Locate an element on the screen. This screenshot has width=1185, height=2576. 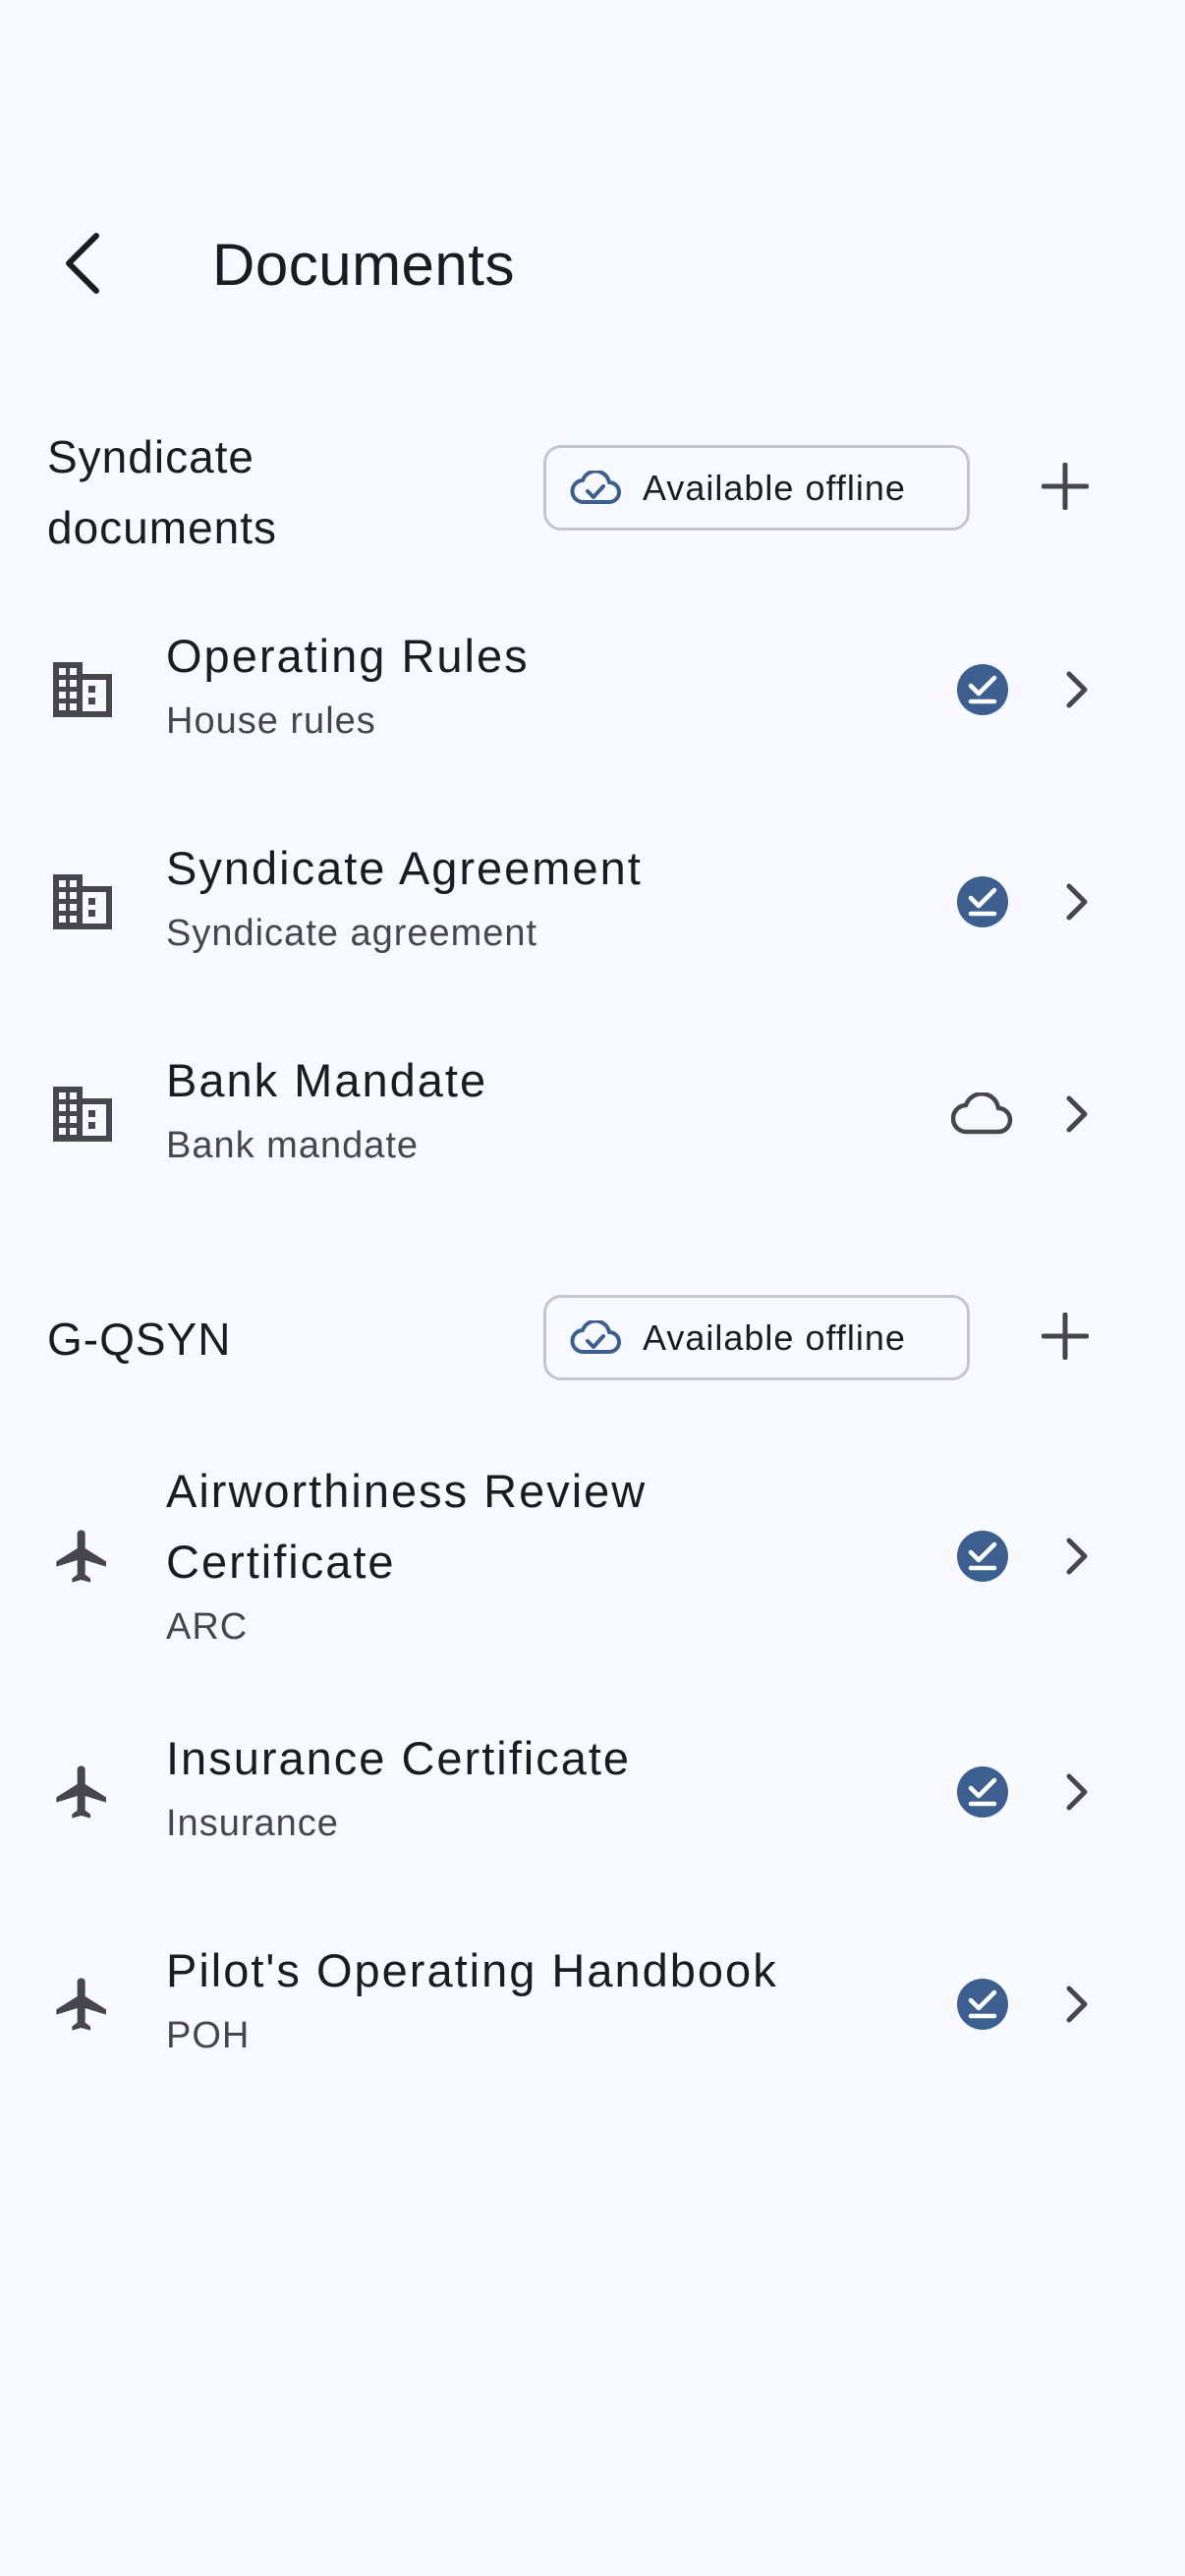
list-item-bank-mandate: Bank Mandate Bank mandate is located at coordinates (592, 1114).